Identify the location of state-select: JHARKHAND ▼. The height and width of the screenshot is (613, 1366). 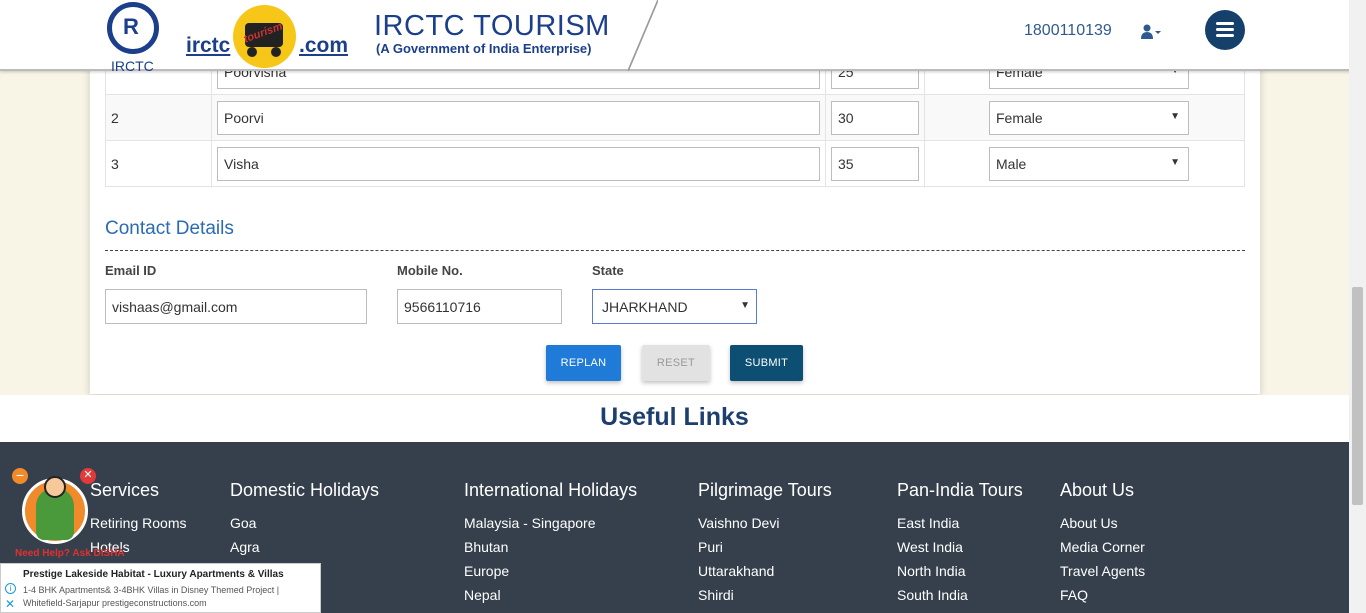
(674, 306).